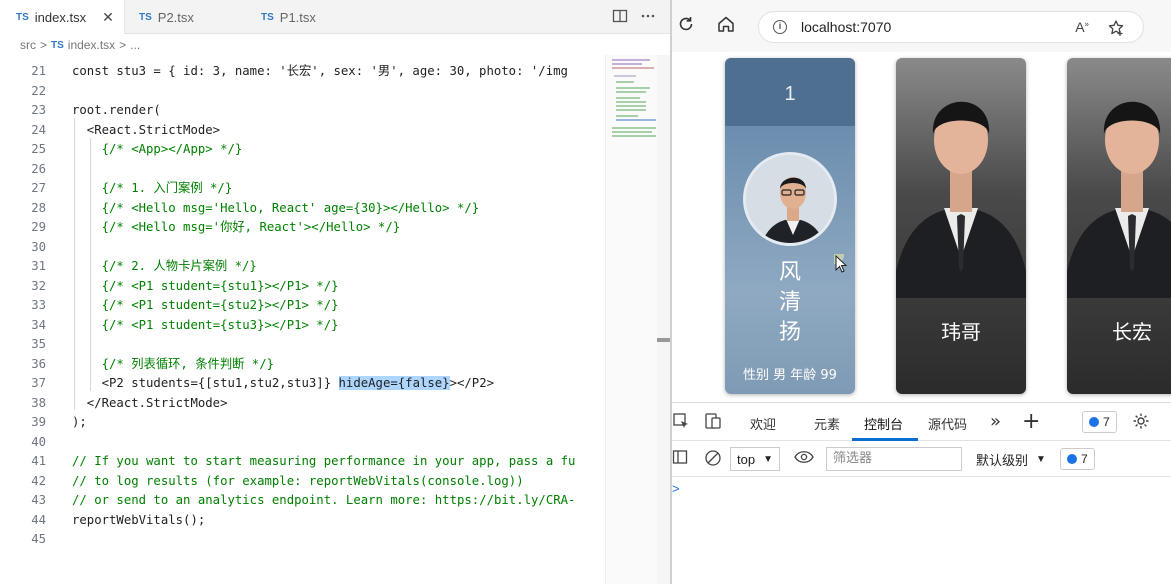  What do you see at coordinates (302, 248) in the screenshot?
I see `code-line: 30` at bounding box center [302, 248].